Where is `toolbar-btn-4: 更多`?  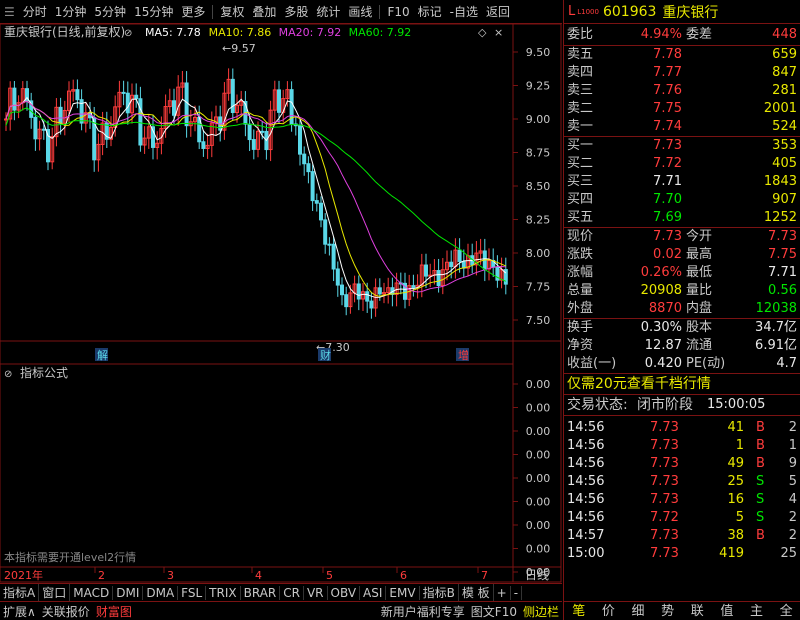 toolbar-btn-4: 更多 is located at coordinates (193, 11).